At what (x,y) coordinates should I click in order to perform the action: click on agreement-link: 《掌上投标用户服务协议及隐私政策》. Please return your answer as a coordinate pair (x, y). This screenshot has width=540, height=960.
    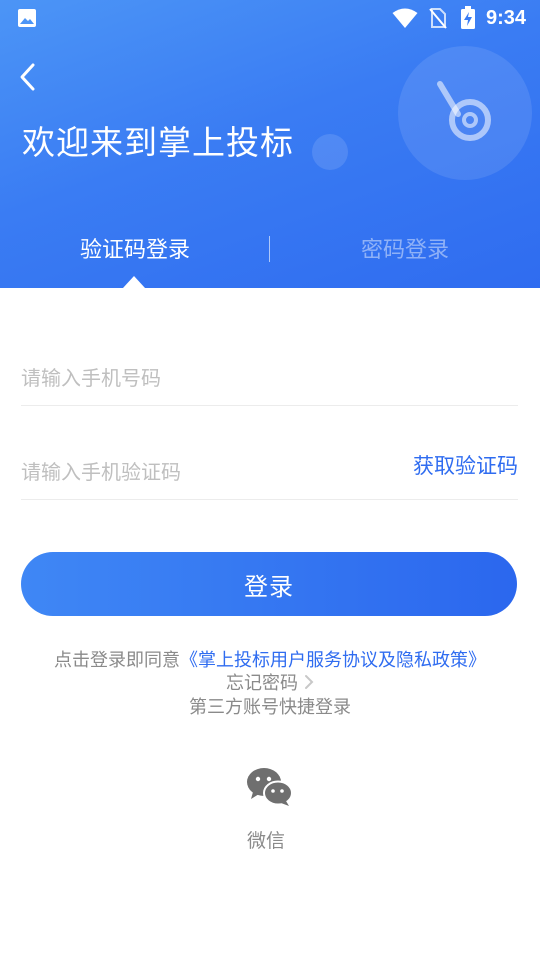
    Looking at the image, I should click on (333, 660).